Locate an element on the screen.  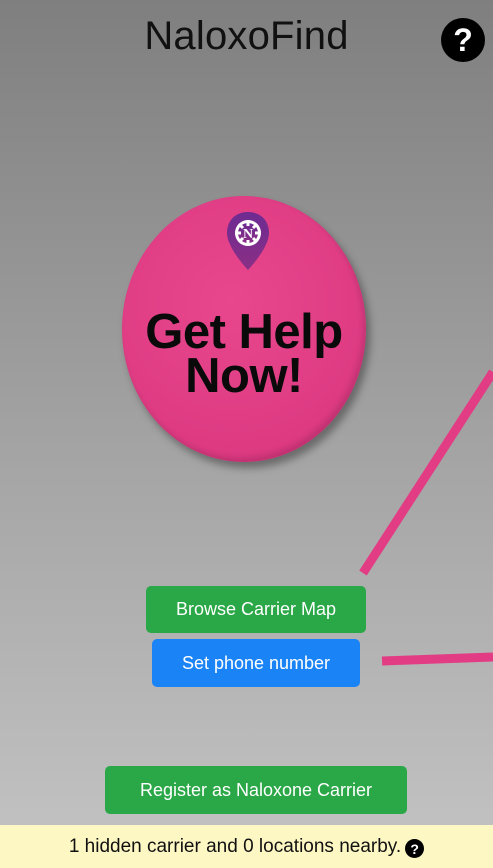
pointer-line-map is located at coordinates (426, 472).